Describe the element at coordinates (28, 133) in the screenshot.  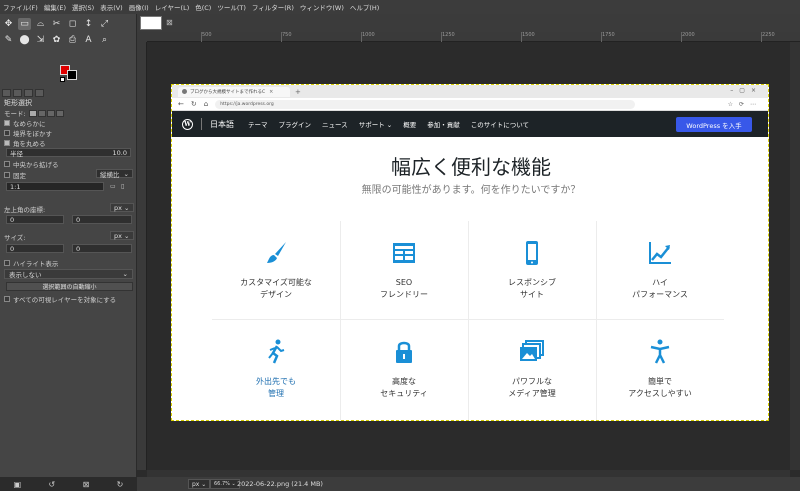
I see `feather-row: 境界をぼかす` at that location.